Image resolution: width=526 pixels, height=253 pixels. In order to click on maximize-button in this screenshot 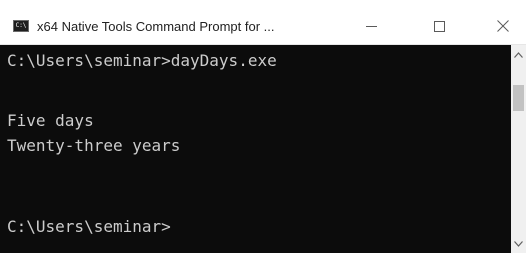, I will do `click(439, 26)`.